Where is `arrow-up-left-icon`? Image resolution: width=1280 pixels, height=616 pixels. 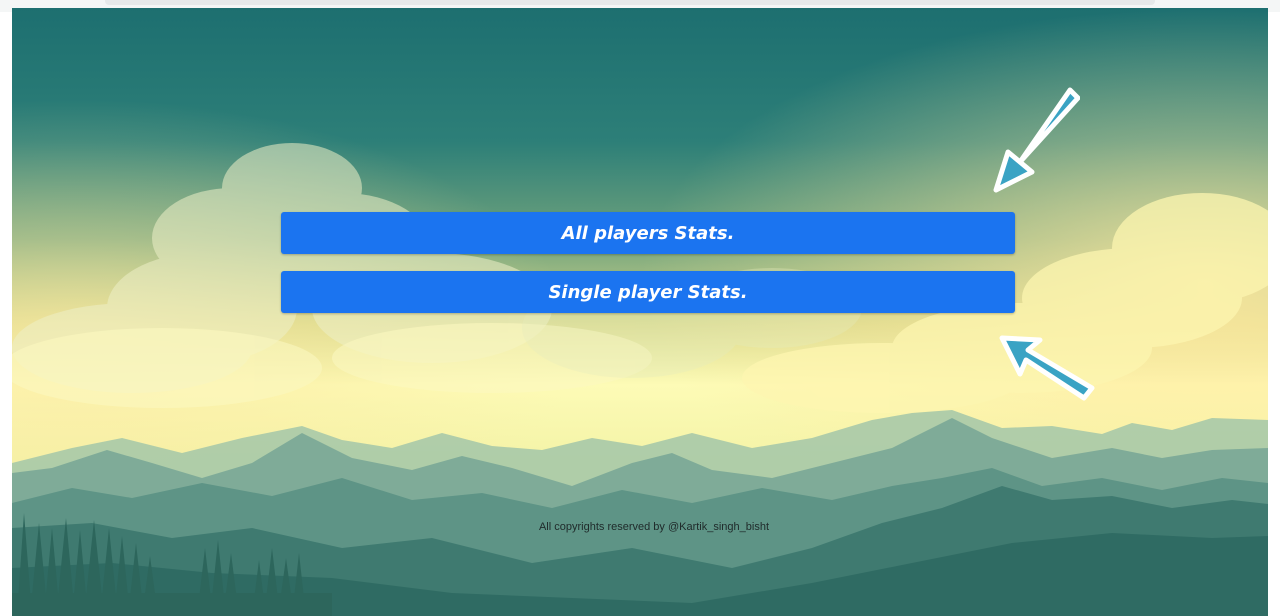 arrow-up-left-icon is located at coordinates (1047, 368).